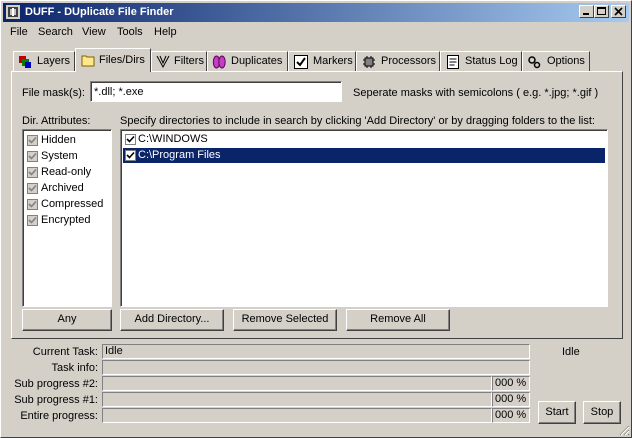 The image size is (632, 438). Describe the element at coordinates (88, 61) in the screenshot. I see `folder-icon` at that location.